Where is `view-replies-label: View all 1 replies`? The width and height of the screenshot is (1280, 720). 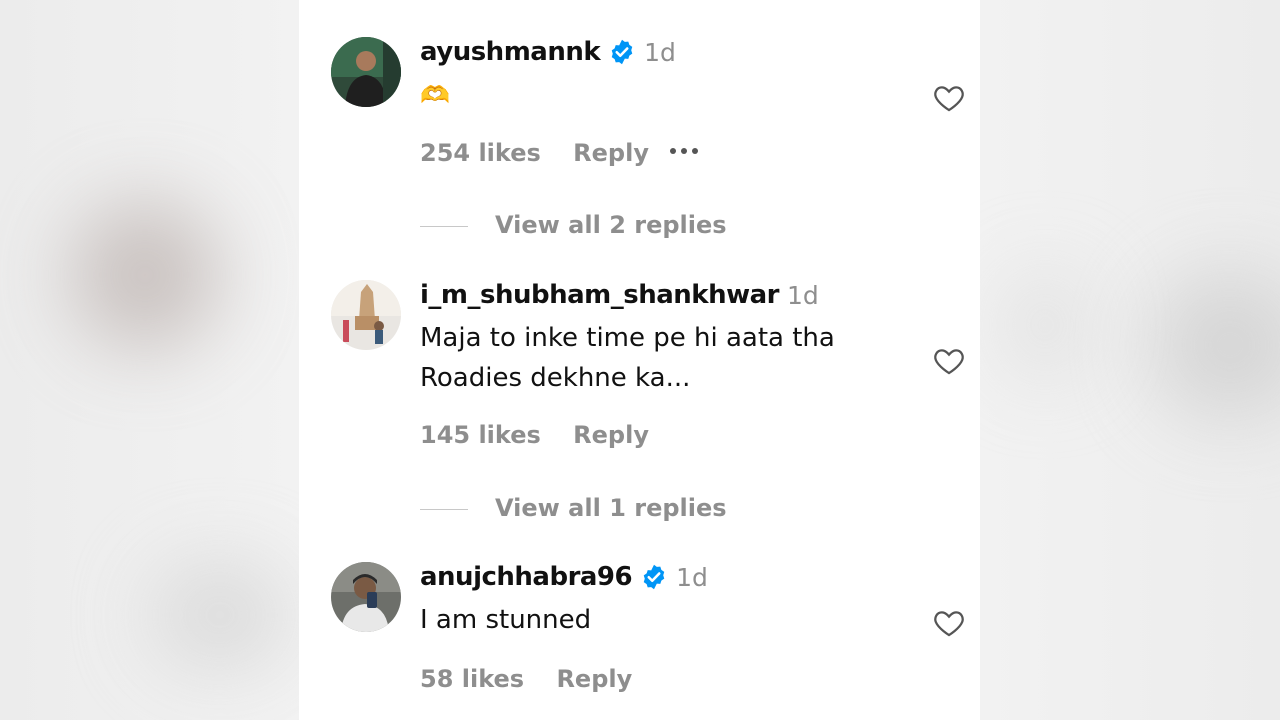 view-replies-label: View all 1 replies is located at coordinates (611, 508).